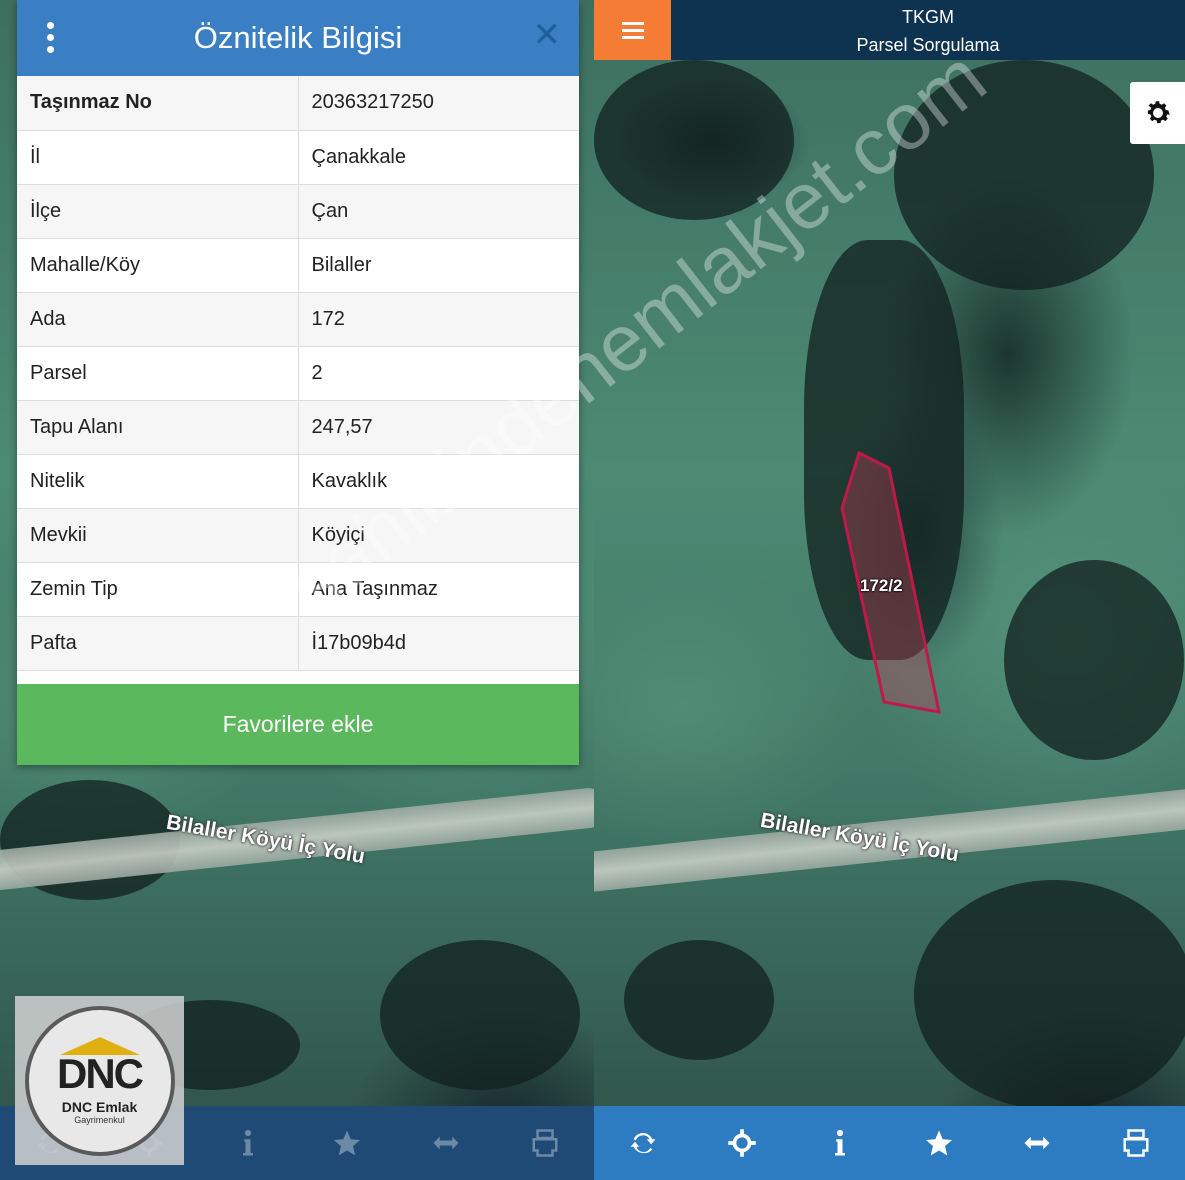  I want to click on logo-sub-text: DNC Emlak, so click(99, 1106).